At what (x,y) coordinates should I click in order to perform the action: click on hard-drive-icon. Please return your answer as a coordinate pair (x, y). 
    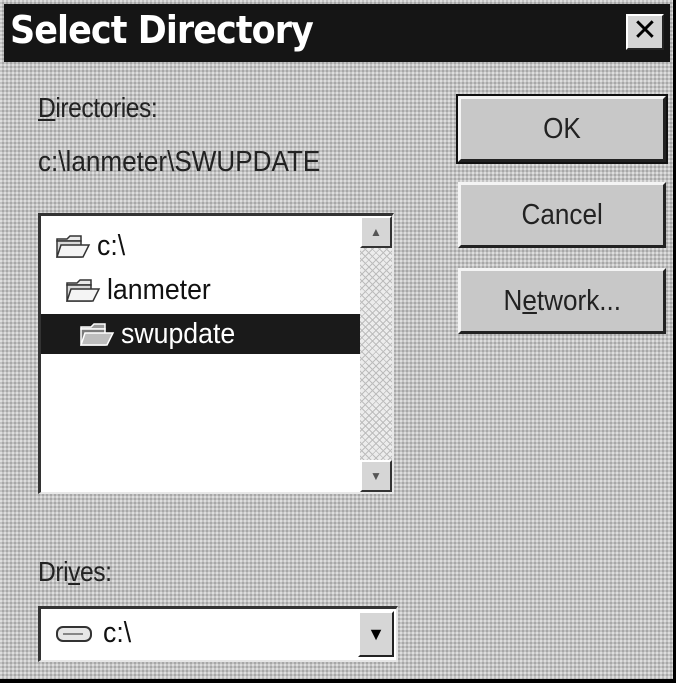
    Looking at the image, I should click on (74, 633).